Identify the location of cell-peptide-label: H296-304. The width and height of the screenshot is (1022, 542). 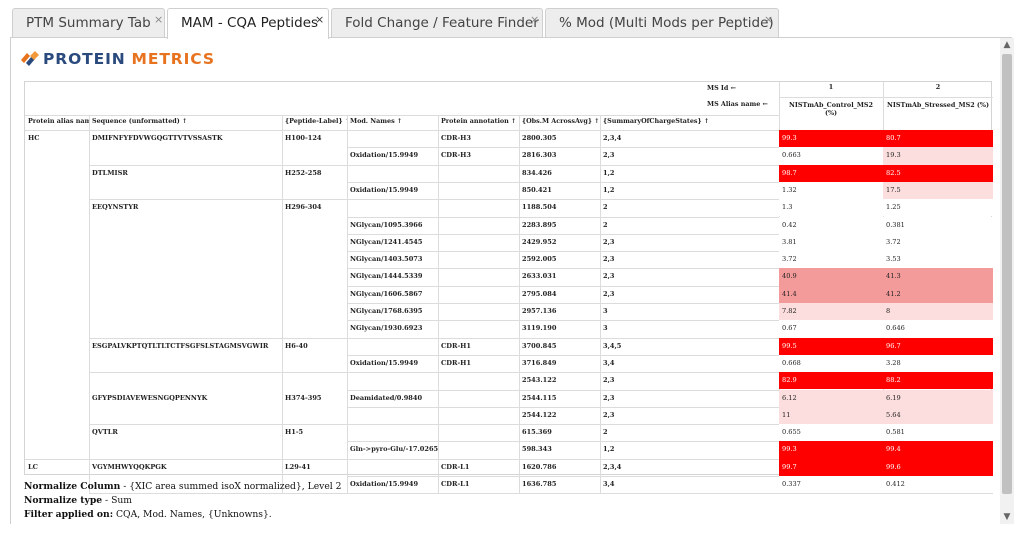
(314, 207).